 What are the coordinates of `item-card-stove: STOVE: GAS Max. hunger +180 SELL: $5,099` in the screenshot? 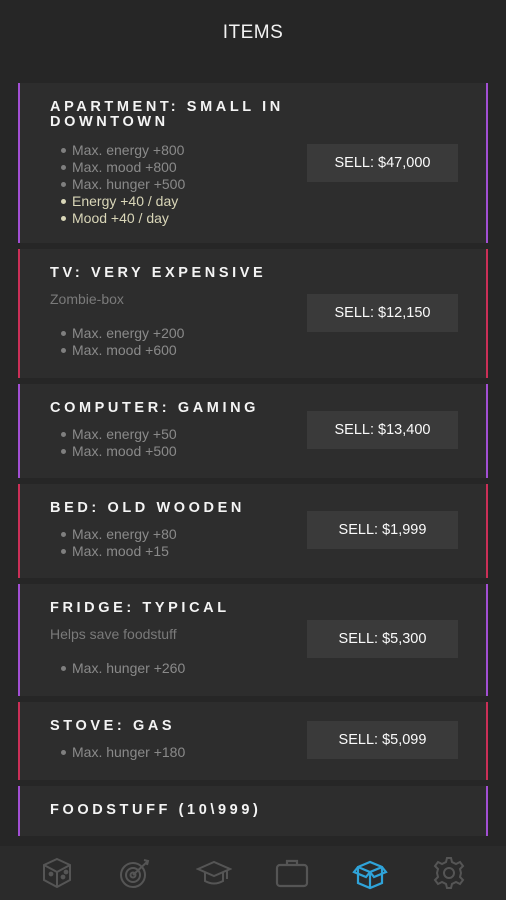 It's located at (253, 741).